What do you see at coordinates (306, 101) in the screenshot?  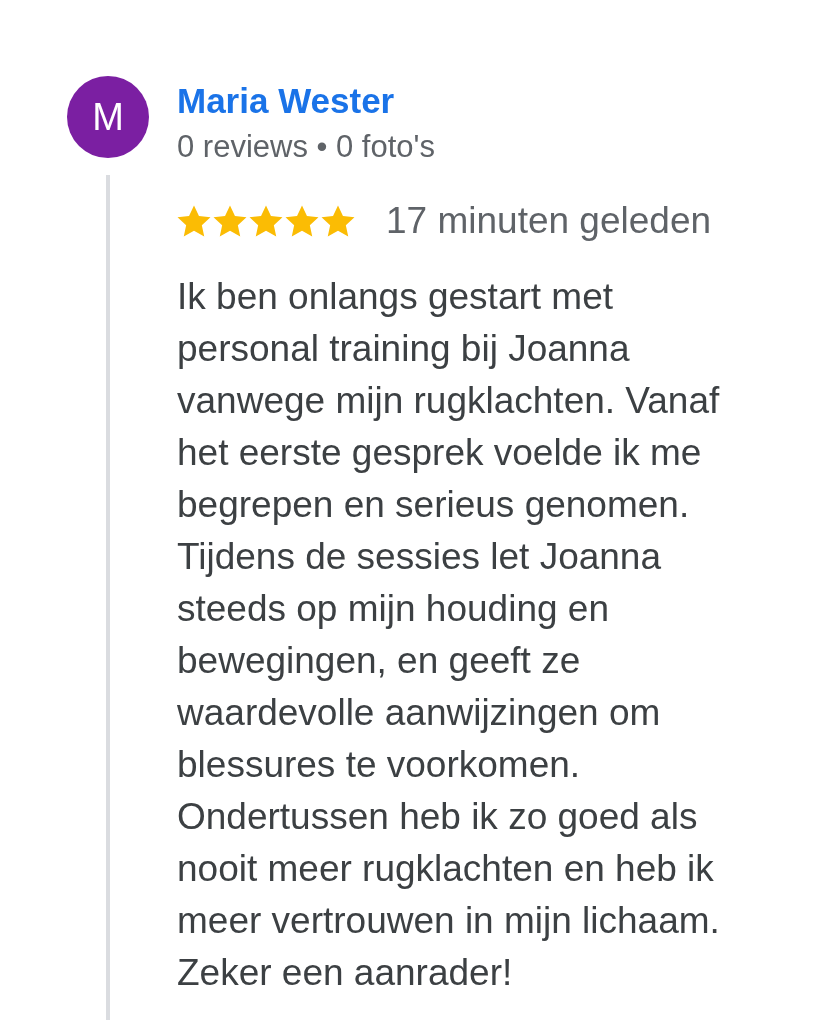 I see `author-name: Maria Wester` at bounding box center [306, 101].